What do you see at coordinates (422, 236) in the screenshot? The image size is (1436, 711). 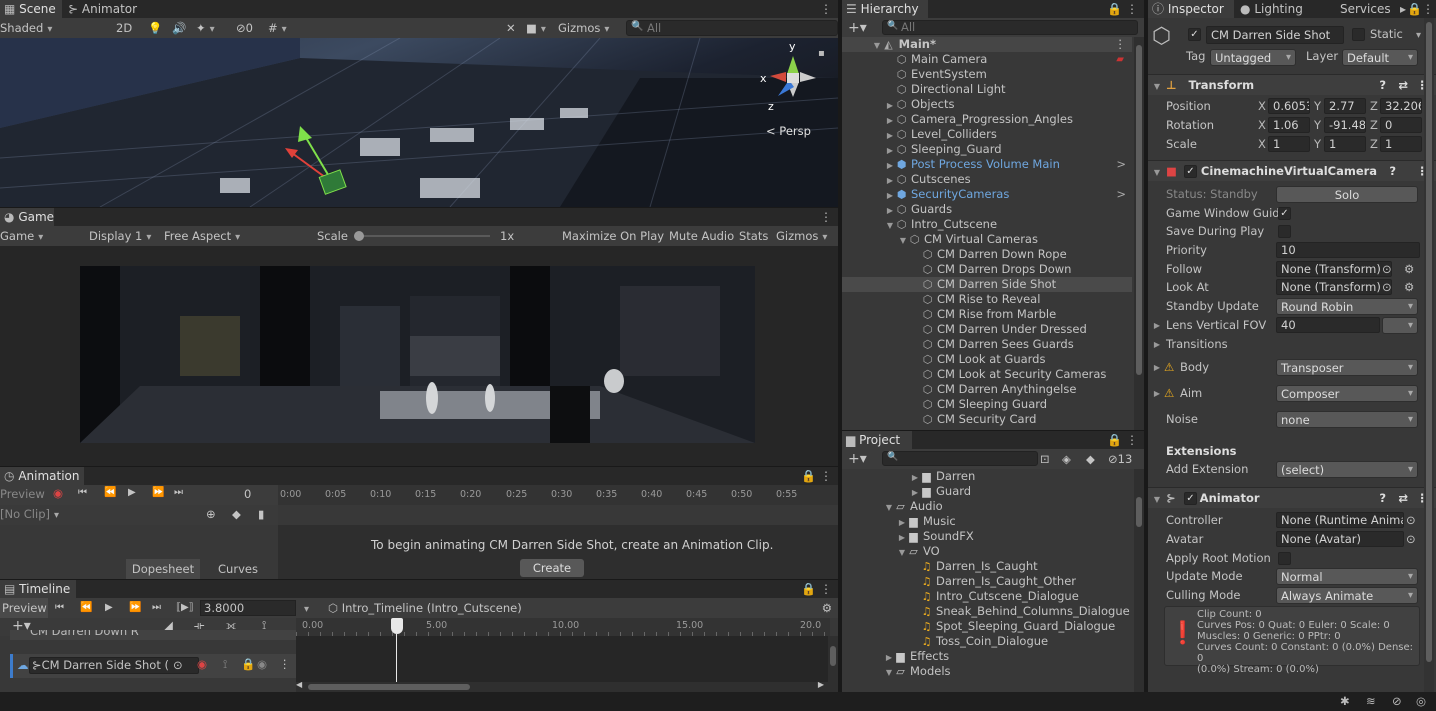 I see `scale-slider` at bounding box center [422, 236].